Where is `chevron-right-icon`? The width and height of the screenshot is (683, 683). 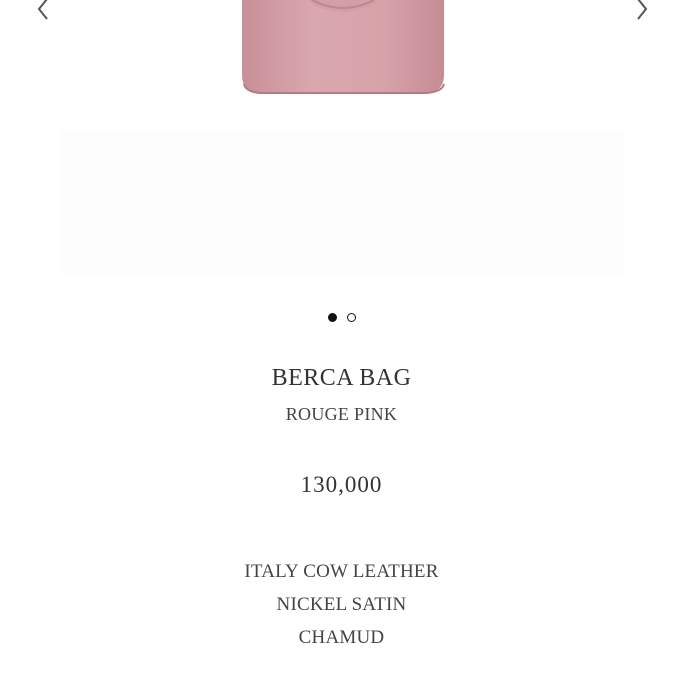
chevron-right-icon is located at coordinates (642, 10).